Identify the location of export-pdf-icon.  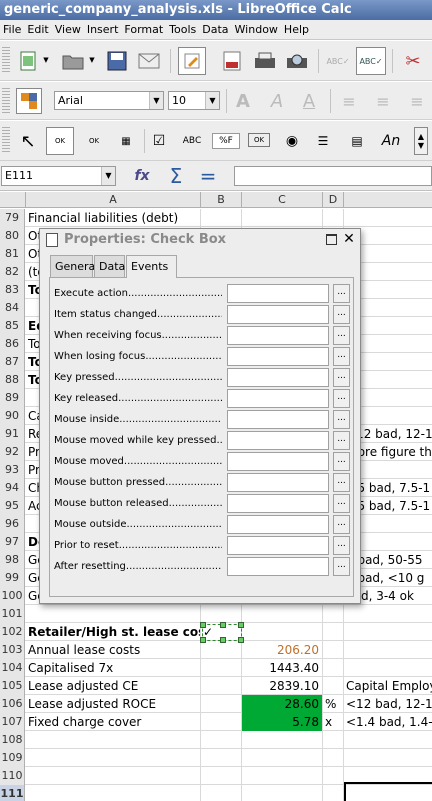
(232, 61).